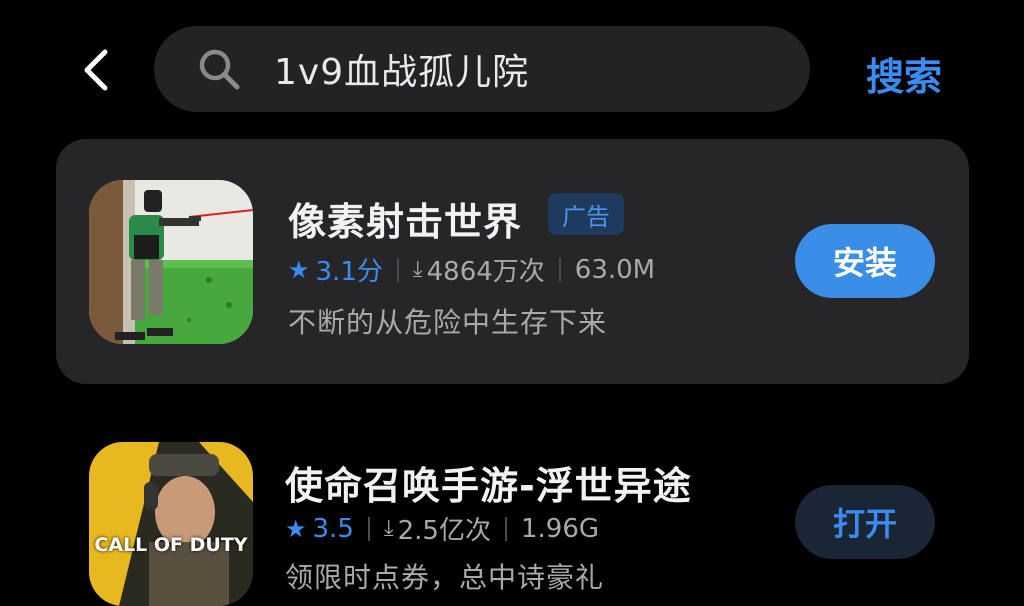 The height and width of the screenshot is (606, 1024). Describe the element at coordinates (448, 322) in the screenshot. I see `app-description: 不断的从危险中生存下来` at that location.